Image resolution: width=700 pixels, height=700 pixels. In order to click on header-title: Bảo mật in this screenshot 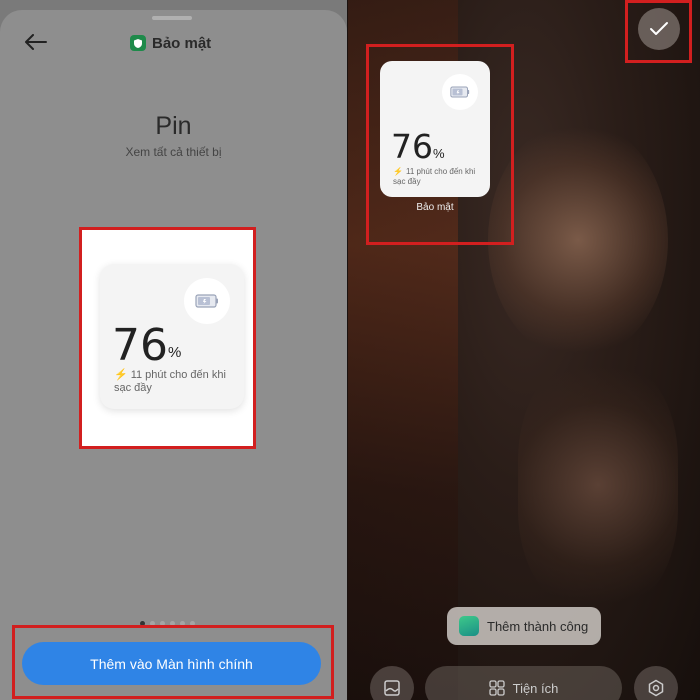, I will do `click(170, 43)`.